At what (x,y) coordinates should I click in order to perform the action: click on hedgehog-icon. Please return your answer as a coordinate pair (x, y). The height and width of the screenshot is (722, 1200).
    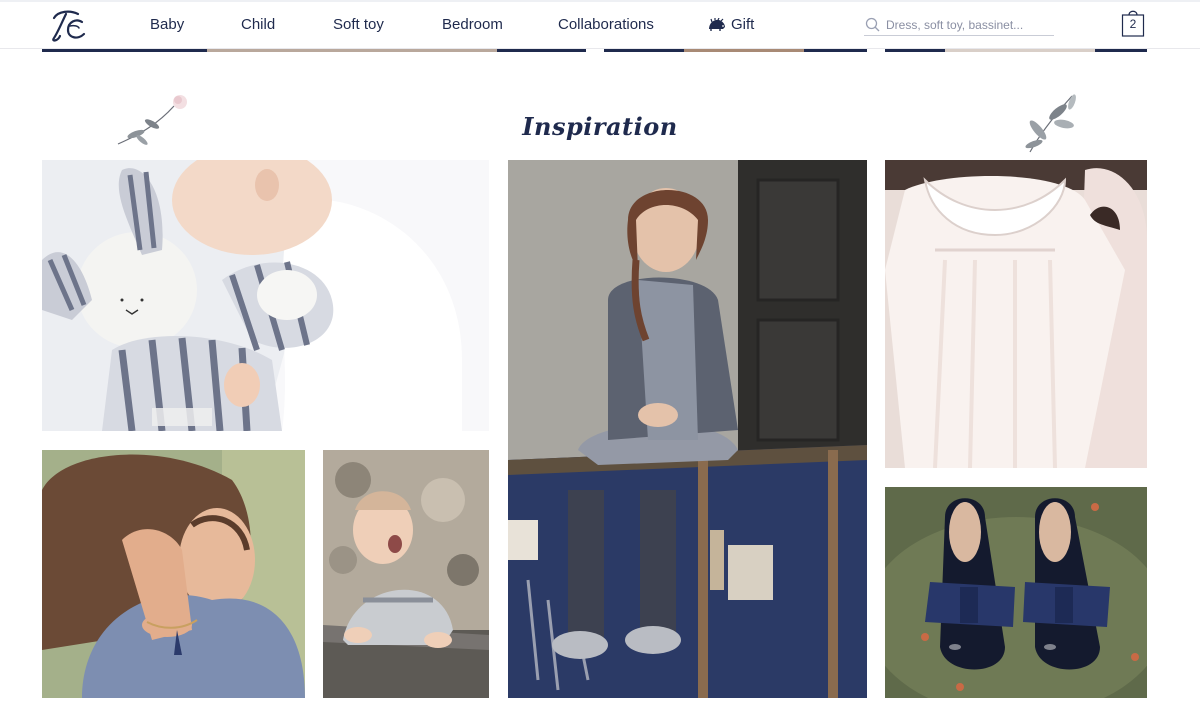
    Looking at the image, I should click on (717, 24).